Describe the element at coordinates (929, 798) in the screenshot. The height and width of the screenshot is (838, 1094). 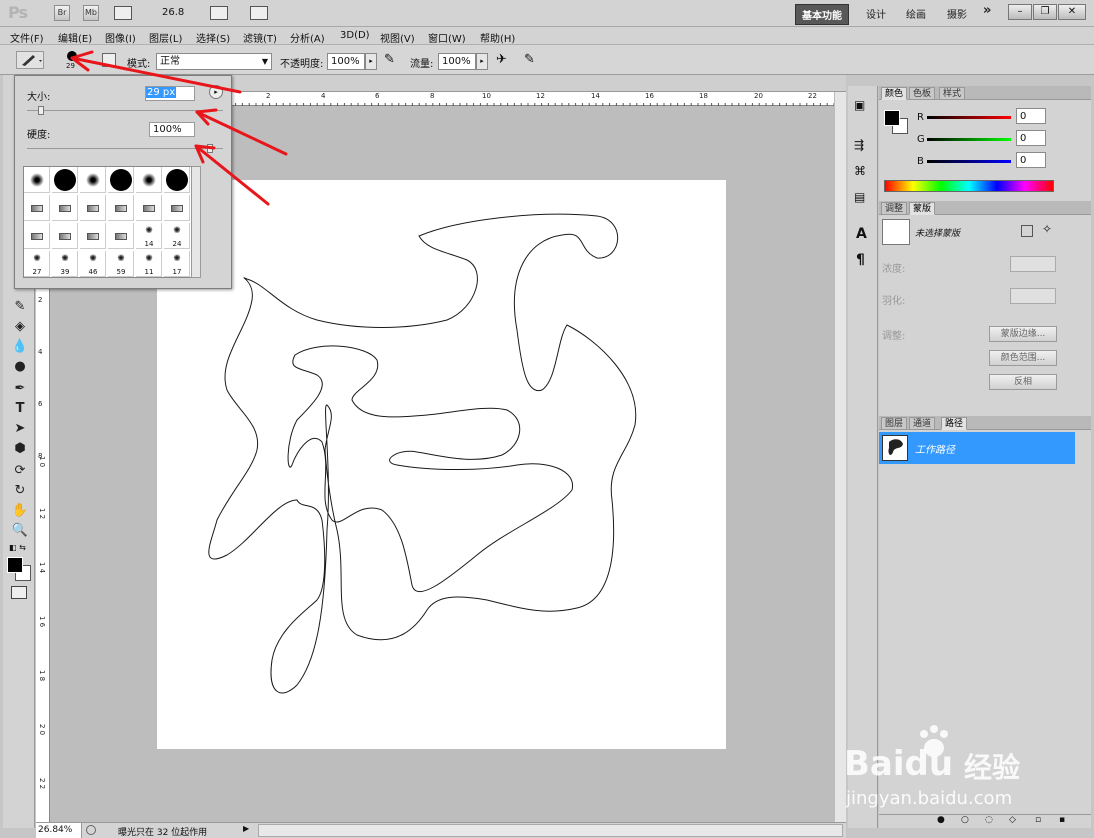
I see `watermark-url: jingyan.baidu.com` at that location.